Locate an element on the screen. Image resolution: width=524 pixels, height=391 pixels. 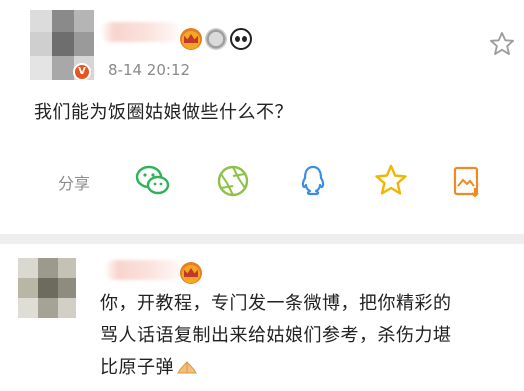
medal-icon is located at coordinates (216, 39).